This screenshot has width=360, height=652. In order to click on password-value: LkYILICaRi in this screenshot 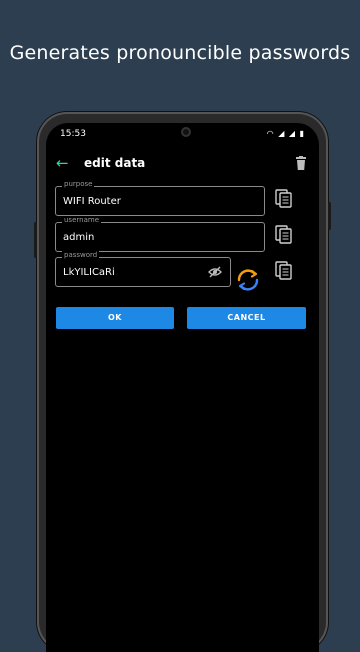, I will do `click(89, 272)`.